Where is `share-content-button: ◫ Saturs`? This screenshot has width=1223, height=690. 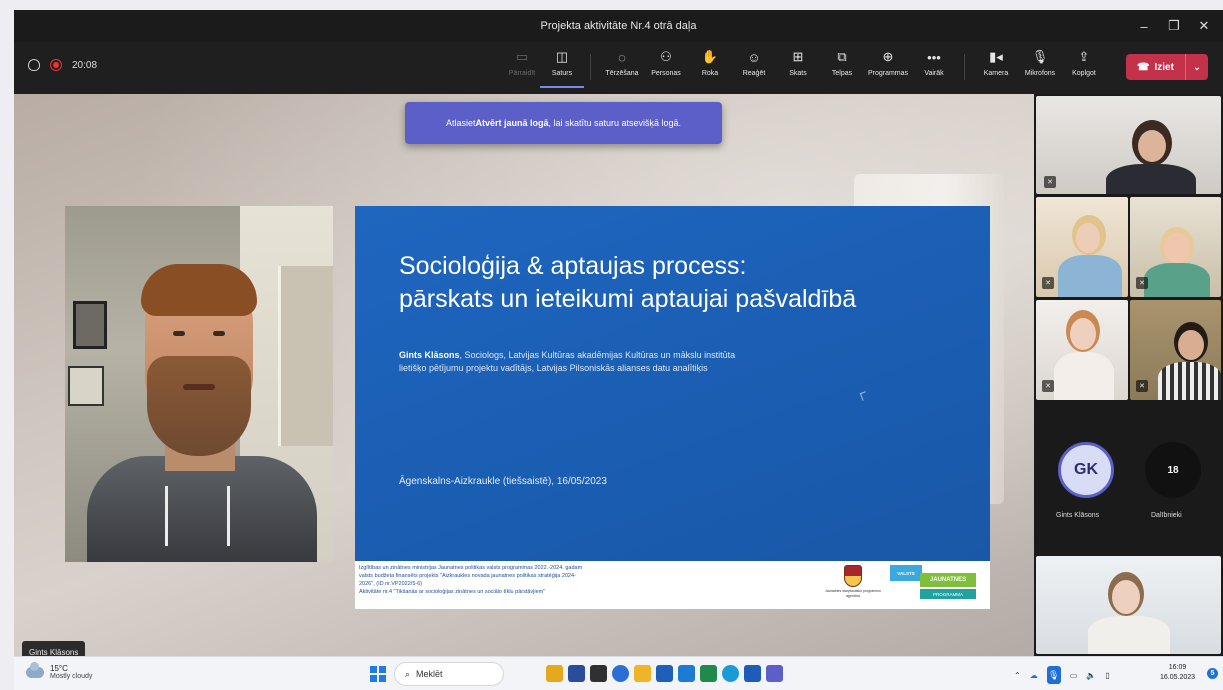
share-content-button: ◫ Saturs is located at coordinates (562, 68).